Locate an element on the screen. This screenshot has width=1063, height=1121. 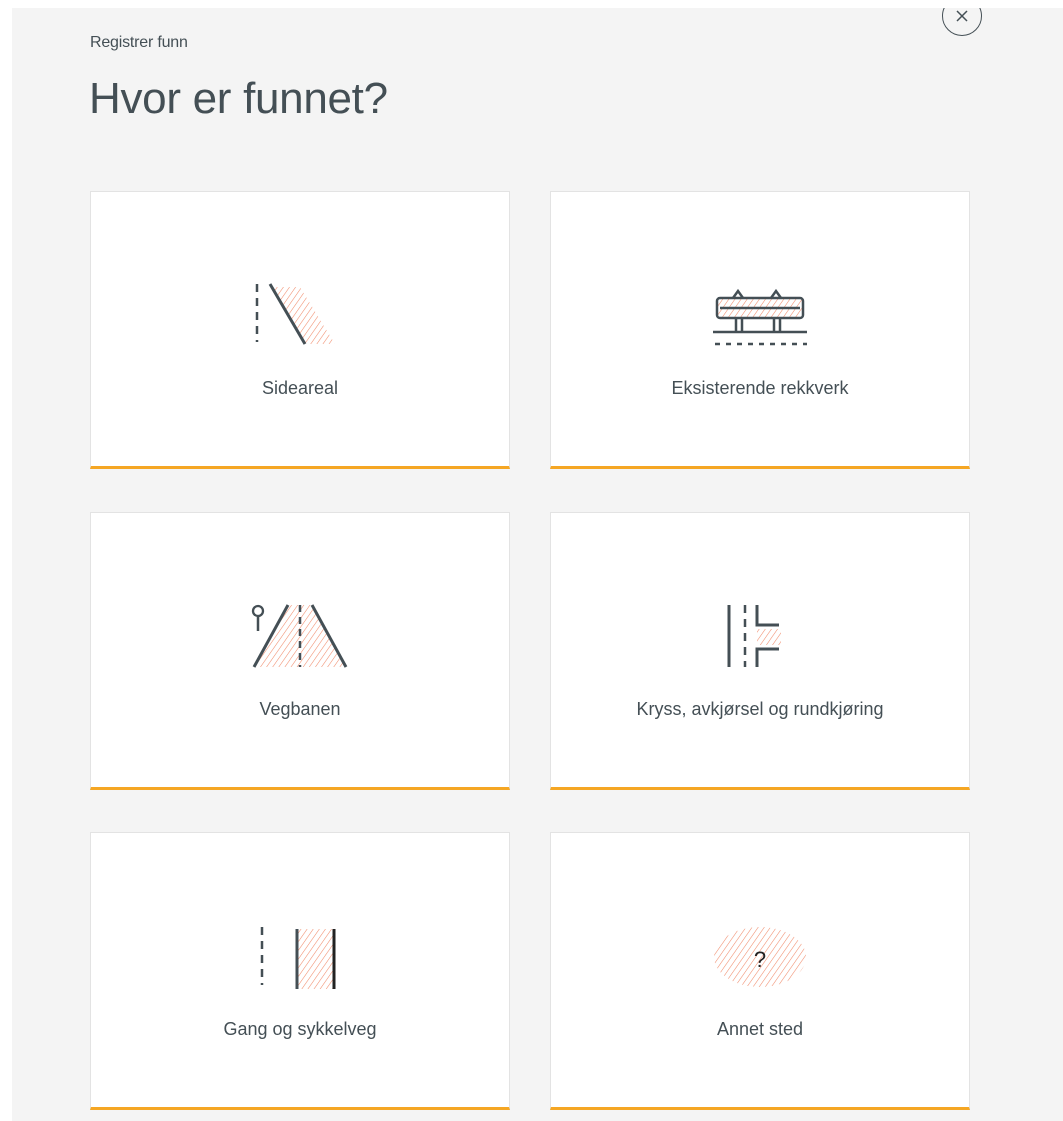
option-card-eksisterende-rekkverk: Eksisterende rekkverk is located at coordinates (760, 330).